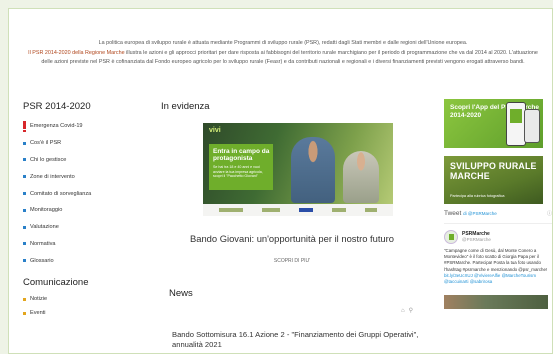 This screenshot has width=553, height=354. I want to click on sidebar-title: PSR 2014-2020, so click(57, 106).